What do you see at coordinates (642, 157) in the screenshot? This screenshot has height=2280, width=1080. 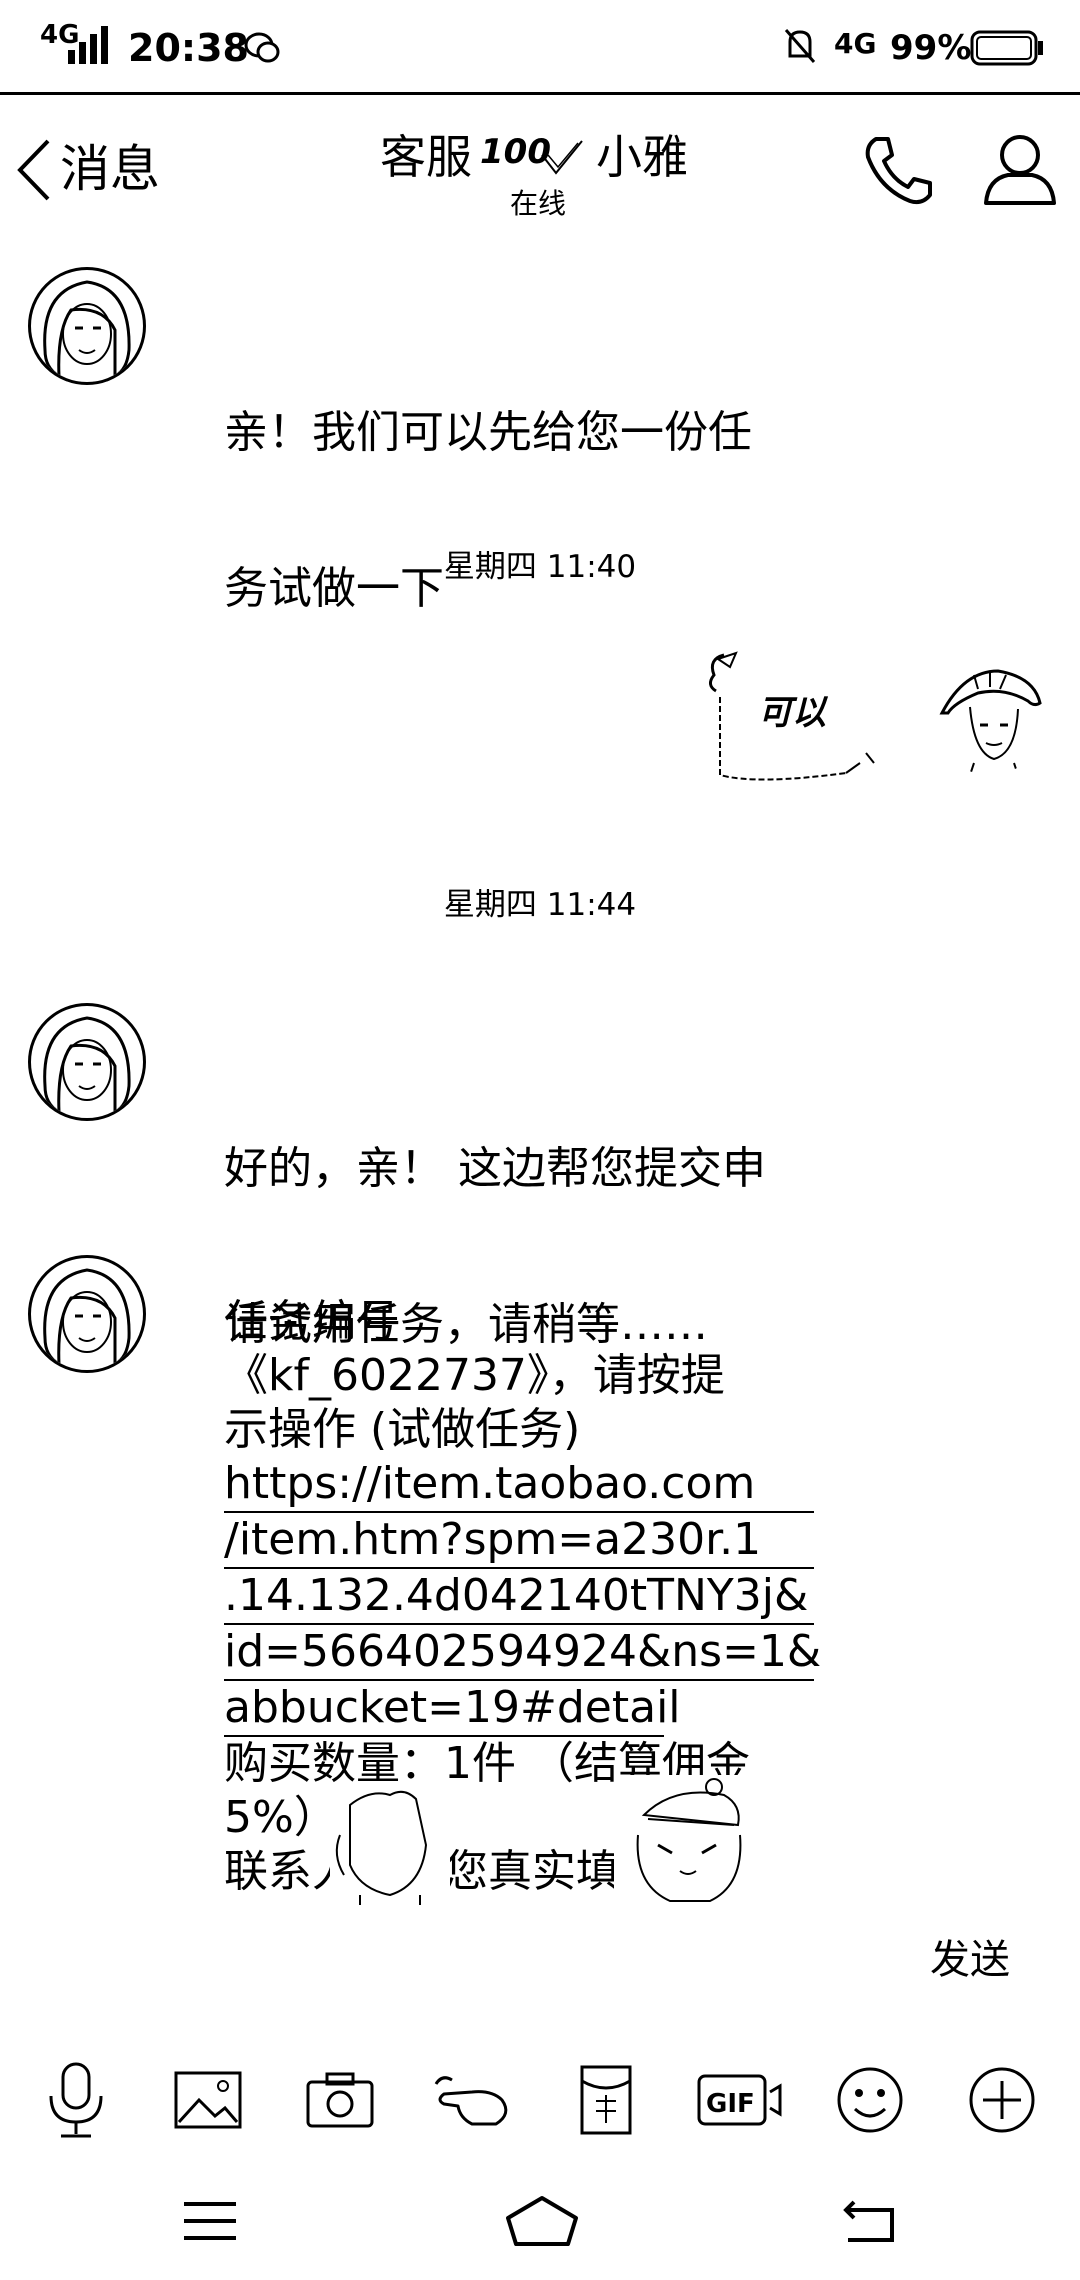 I see `title-name: 小雅` at bounding box center [642, 157].